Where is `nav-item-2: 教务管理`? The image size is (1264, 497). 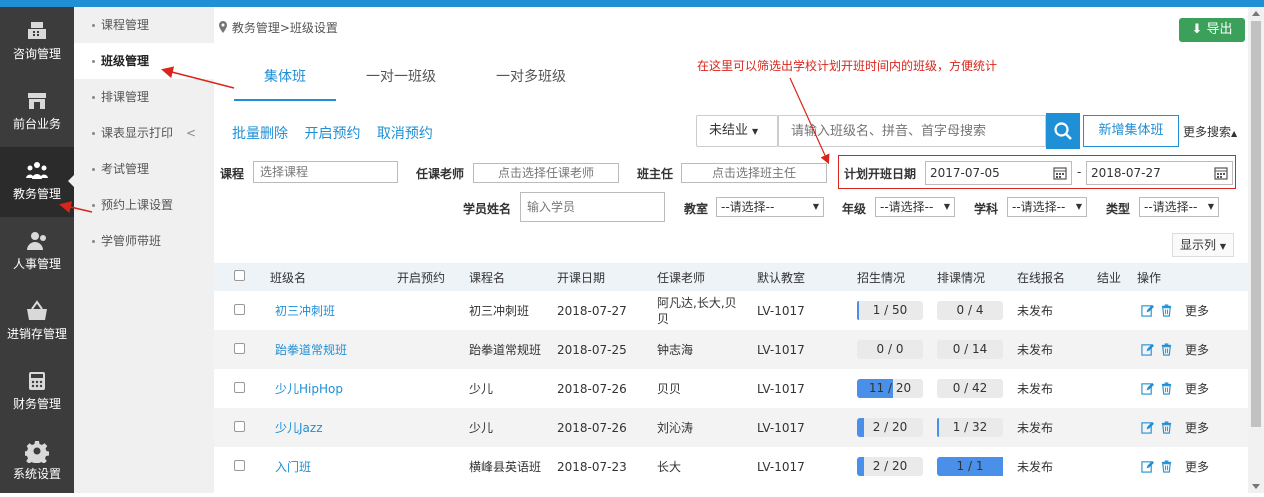
nav-item-2: 教务管理 is located at coordinates (37, 182).